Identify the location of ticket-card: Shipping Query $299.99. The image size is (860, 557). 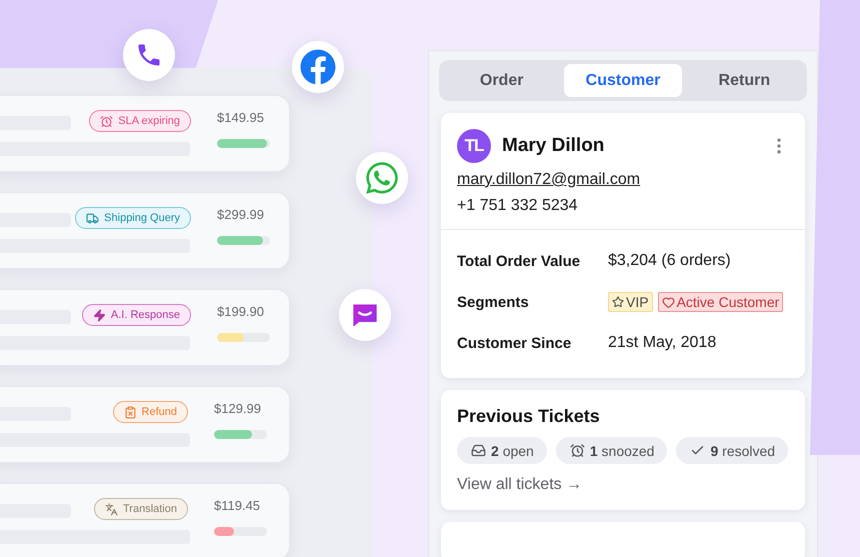
(145, 230).